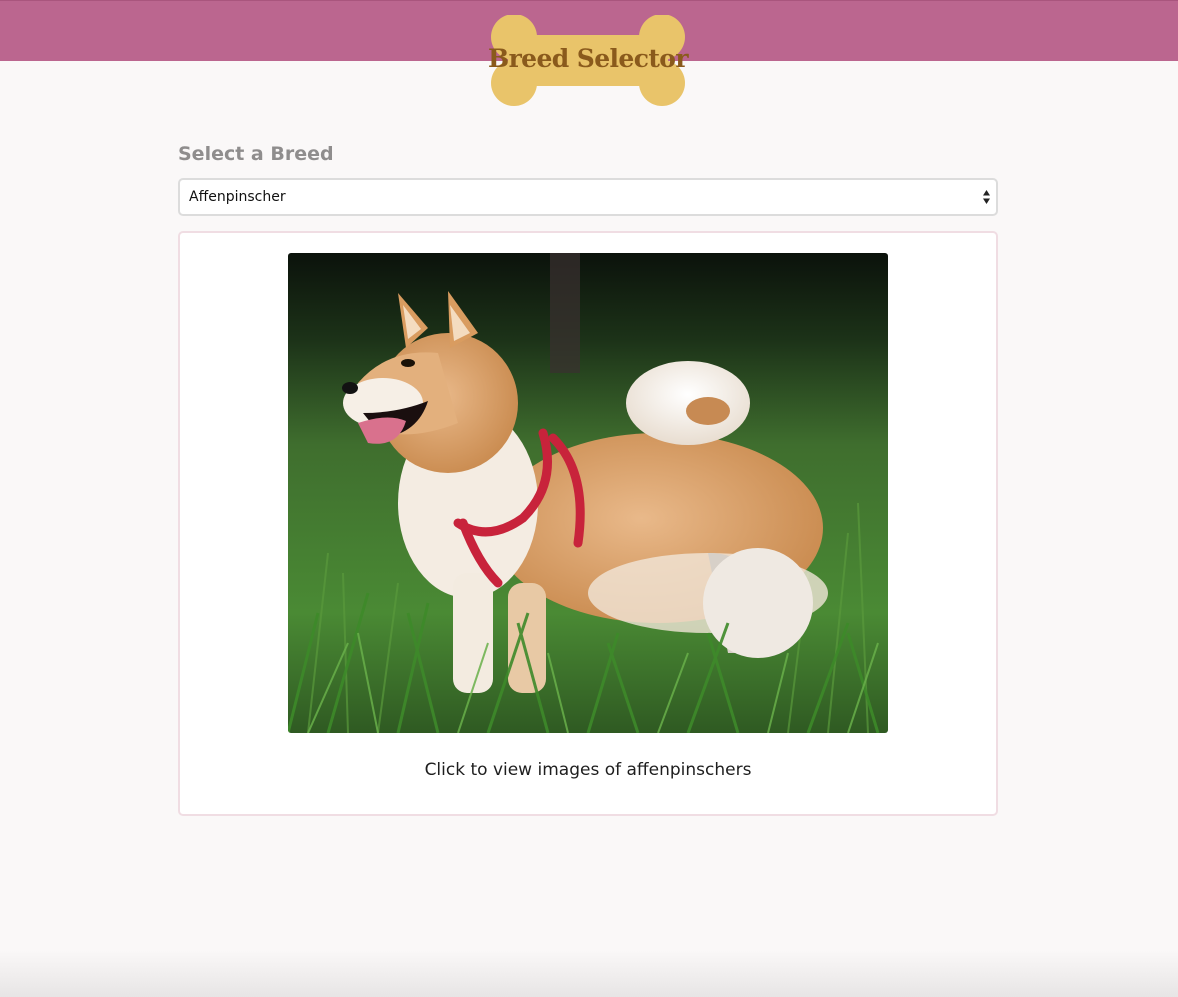 This screenshot has height=997, width=1178. I want to click on up-down-arrows-icon, so click(986, 197).